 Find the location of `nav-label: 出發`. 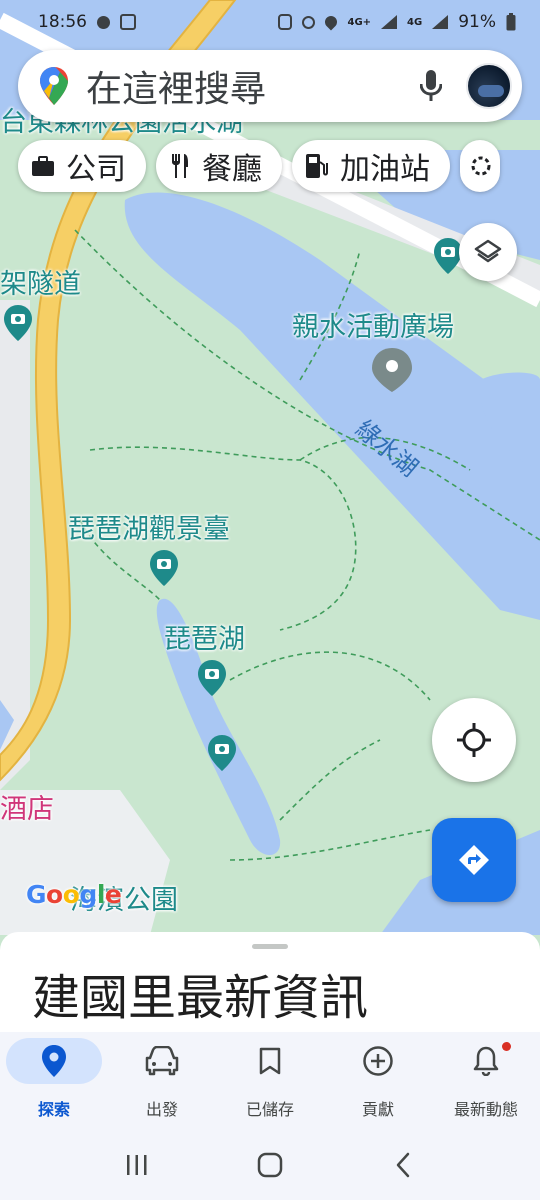

nav-label: 出發 is located at coordinates (161, 1109).